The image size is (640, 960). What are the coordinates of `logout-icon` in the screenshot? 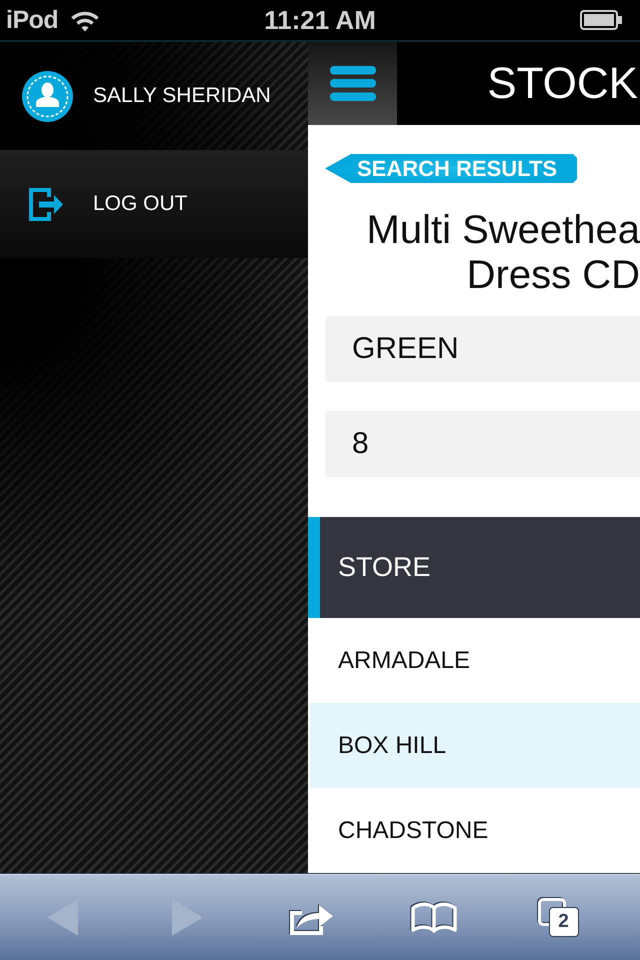 It's located at (46, 204).